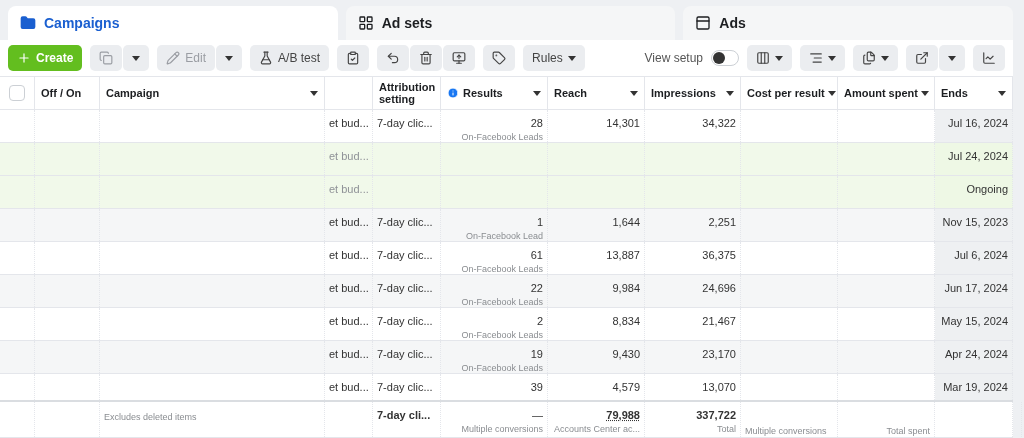 Image resolution: width=1024 pixels, height=438 pixels. I want to click on footer-total: 337,722, so click(716, 415).